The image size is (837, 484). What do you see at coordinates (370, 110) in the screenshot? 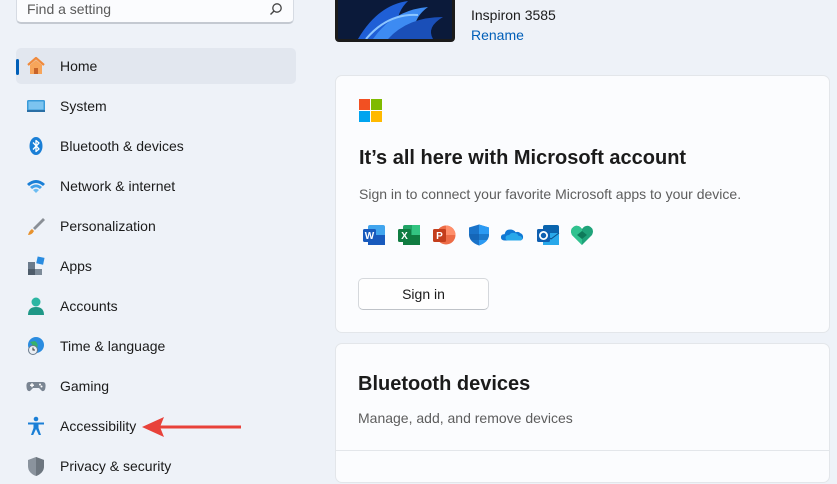
I see `microsoft-logo-icon` at bounding box center [370, 110].